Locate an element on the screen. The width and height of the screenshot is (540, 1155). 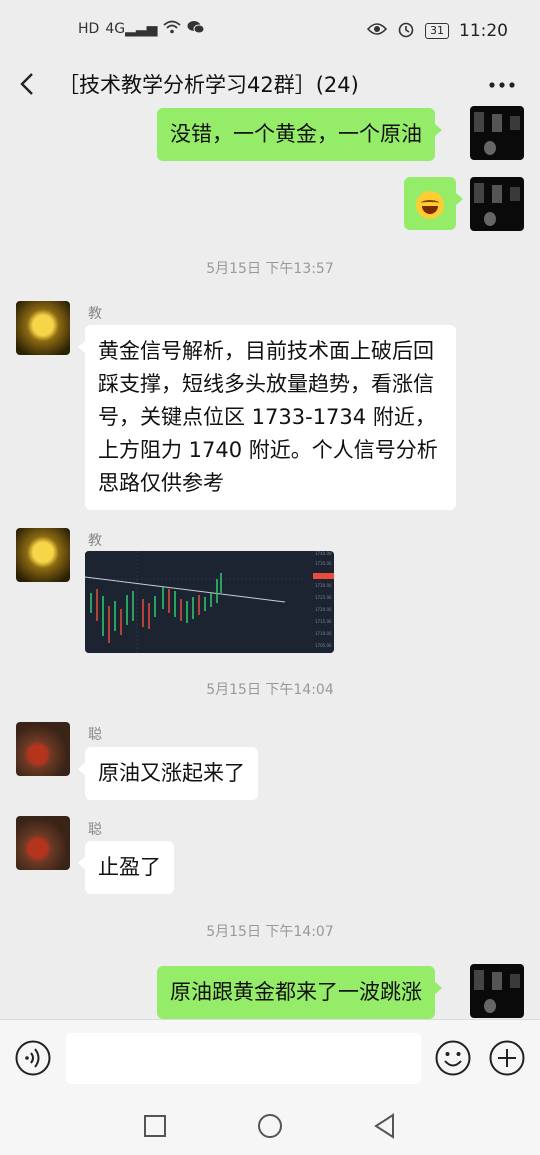
recent-apps-button is located at coordinates (155, 1126).